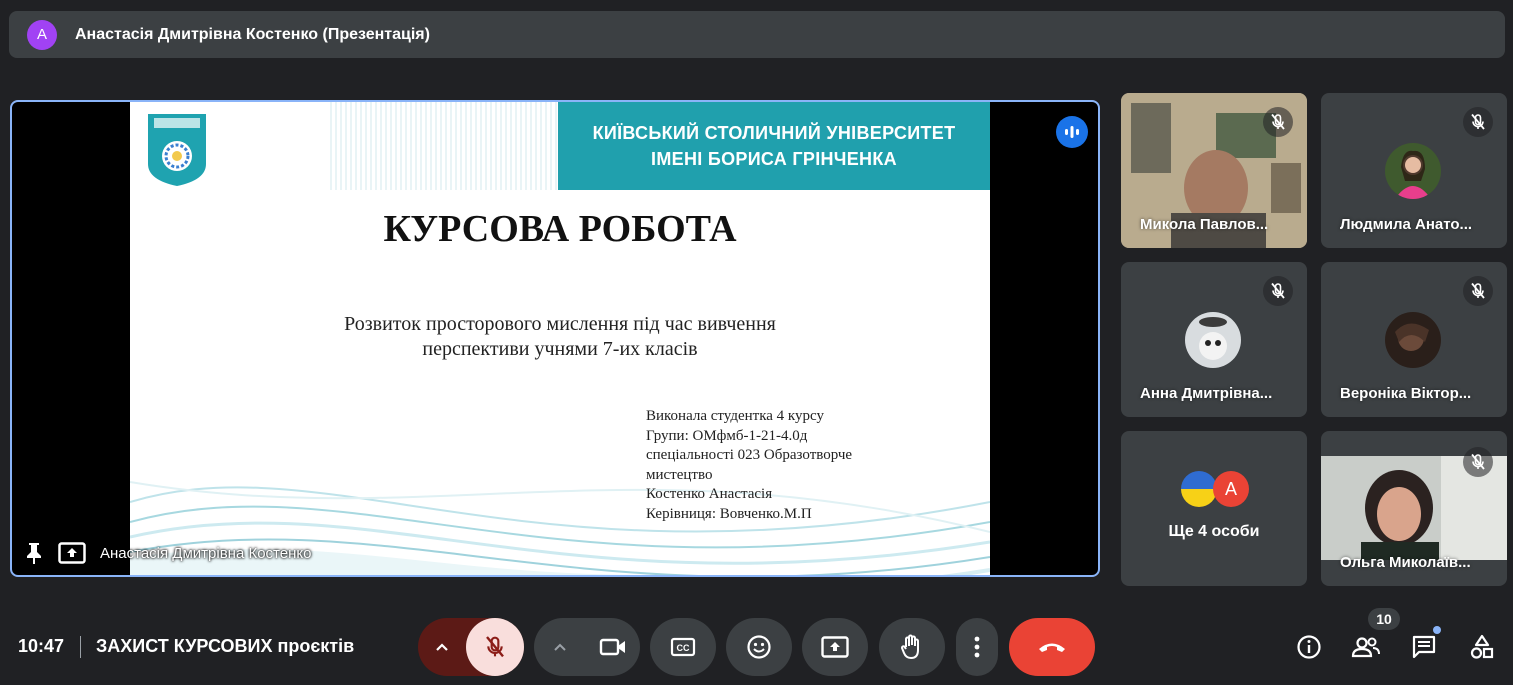  Describe the element at coordinates (1199, 489) in the screenshot. I see `flag-avatar` at that location.